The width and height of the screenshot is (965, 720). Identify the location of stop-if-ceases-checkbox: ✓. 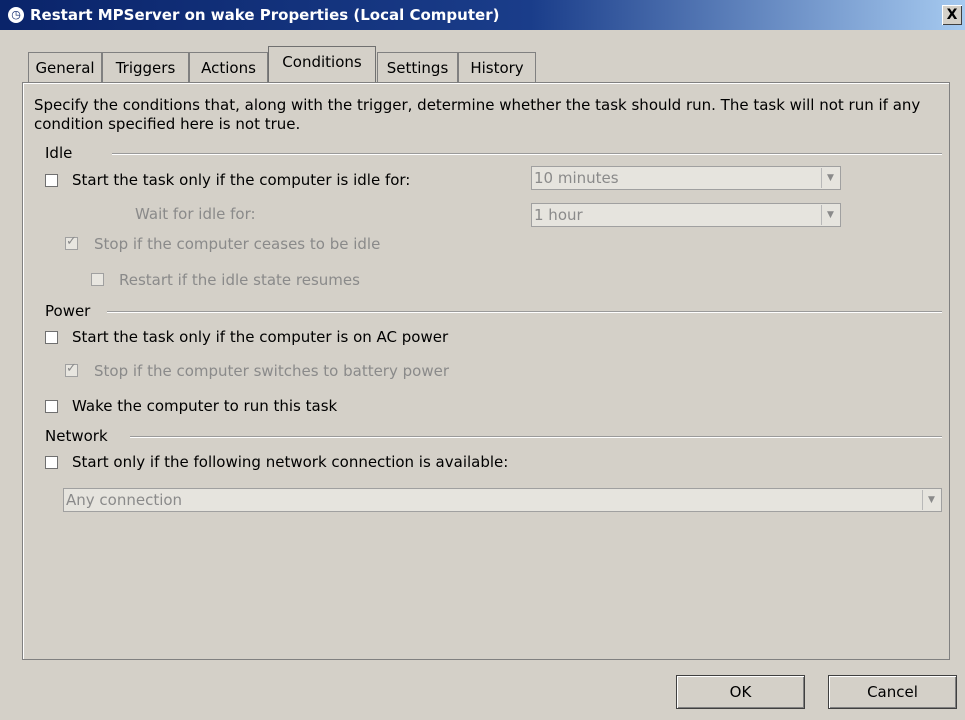
(71, 242).